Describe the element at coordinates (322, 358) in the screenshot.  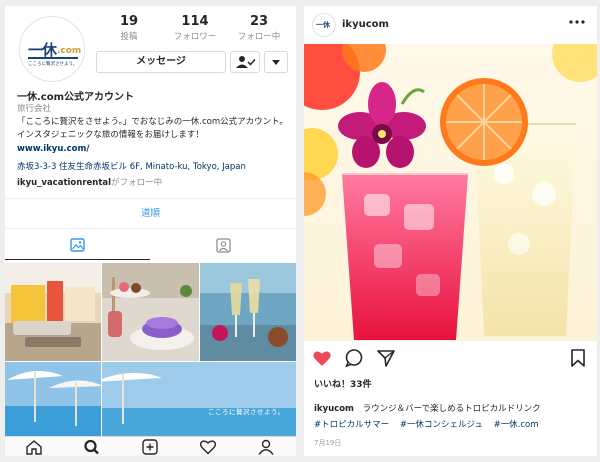
I see `like-heart-icon` at that location.